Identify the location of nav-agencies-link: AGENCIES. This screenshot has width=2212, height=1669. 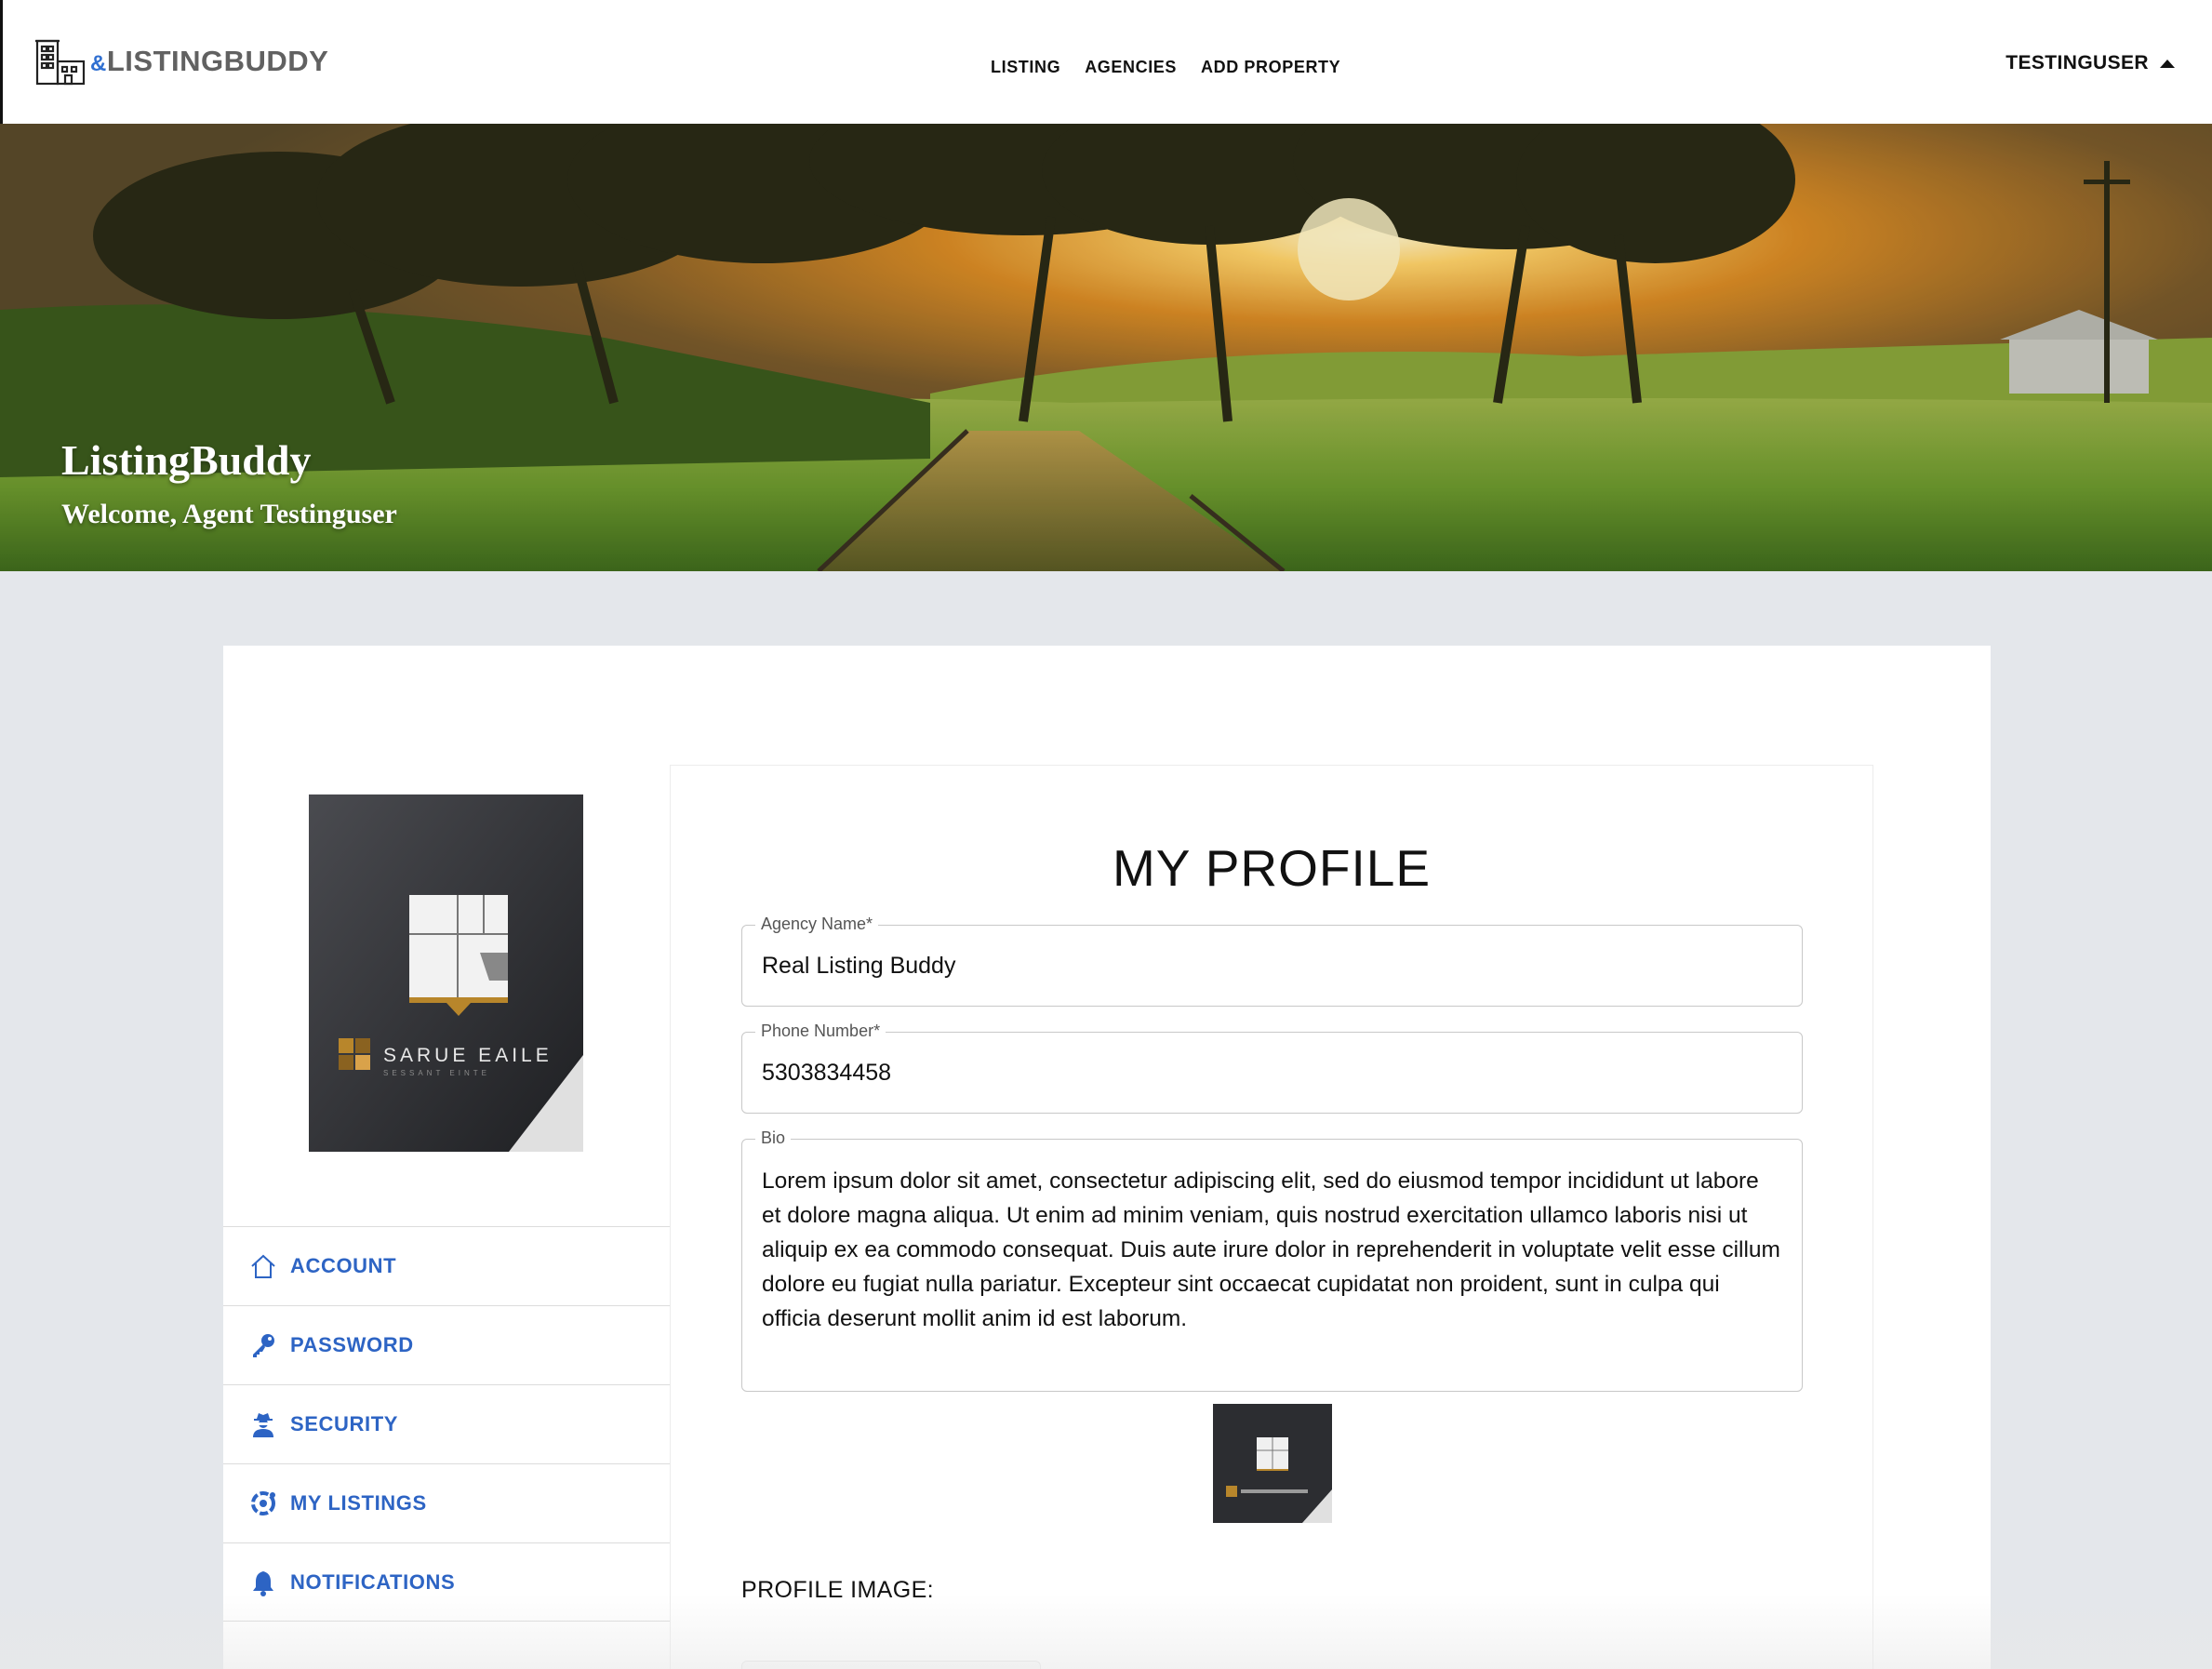
(1131, 67).